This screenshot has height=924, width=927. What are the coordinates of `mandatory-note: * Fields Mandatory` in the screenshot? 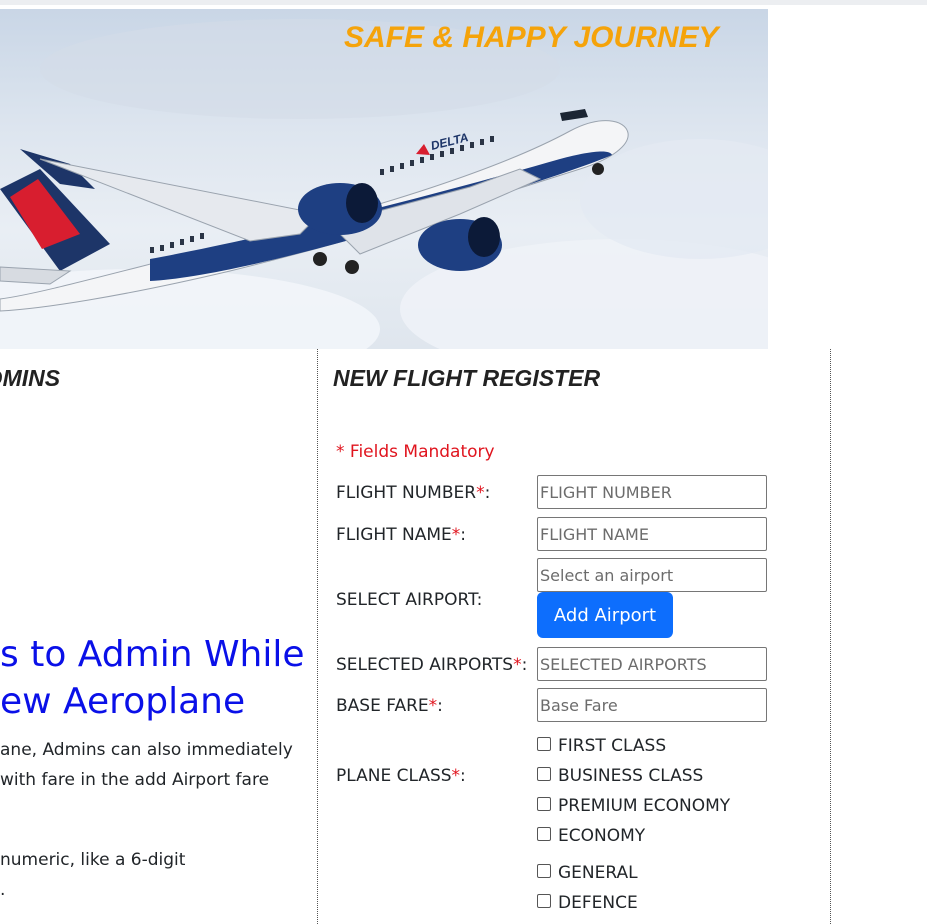 It's located at (415, 452).